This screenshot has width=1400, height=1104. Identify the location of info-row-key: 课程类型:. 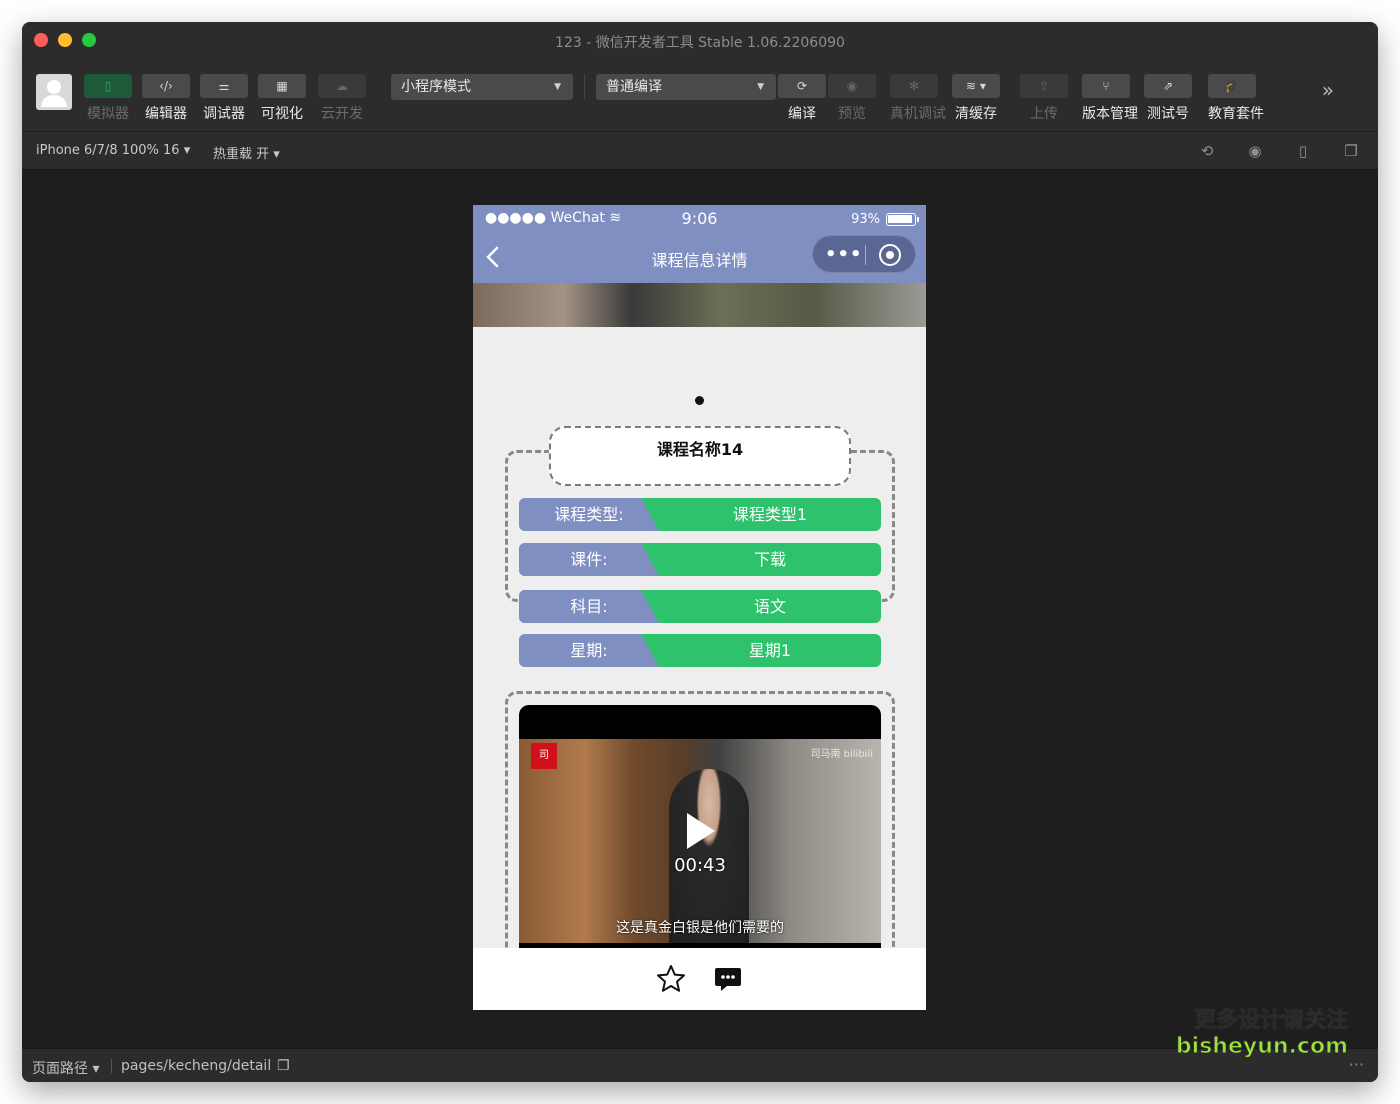
(589, 514).